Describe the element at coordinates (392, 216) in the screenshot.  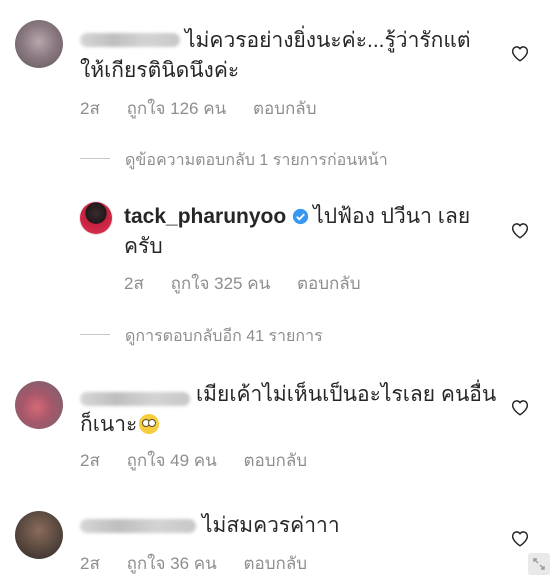
I see `reply-text: ไปฟ้อง ปวีนา เลย` at that location.